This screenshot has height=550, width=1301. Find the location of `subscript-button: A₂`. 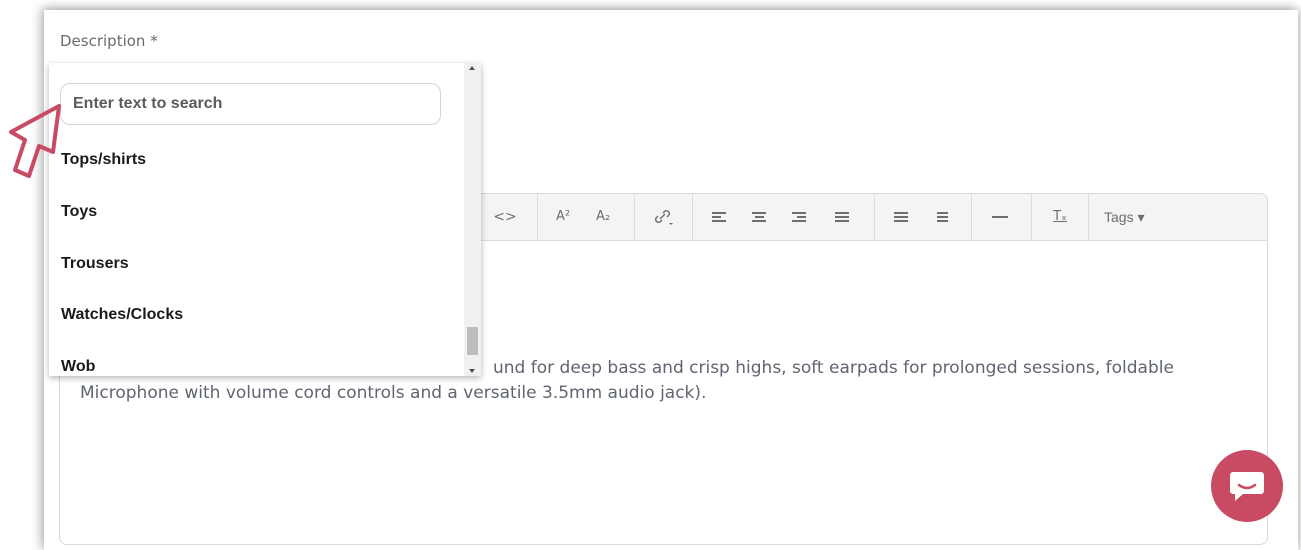

subscript-button: A₂ is located at coordinates (603, 217).